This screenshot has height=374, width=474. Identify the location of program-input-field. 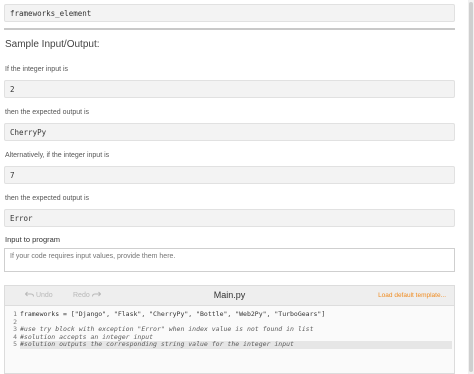
(229, 260).